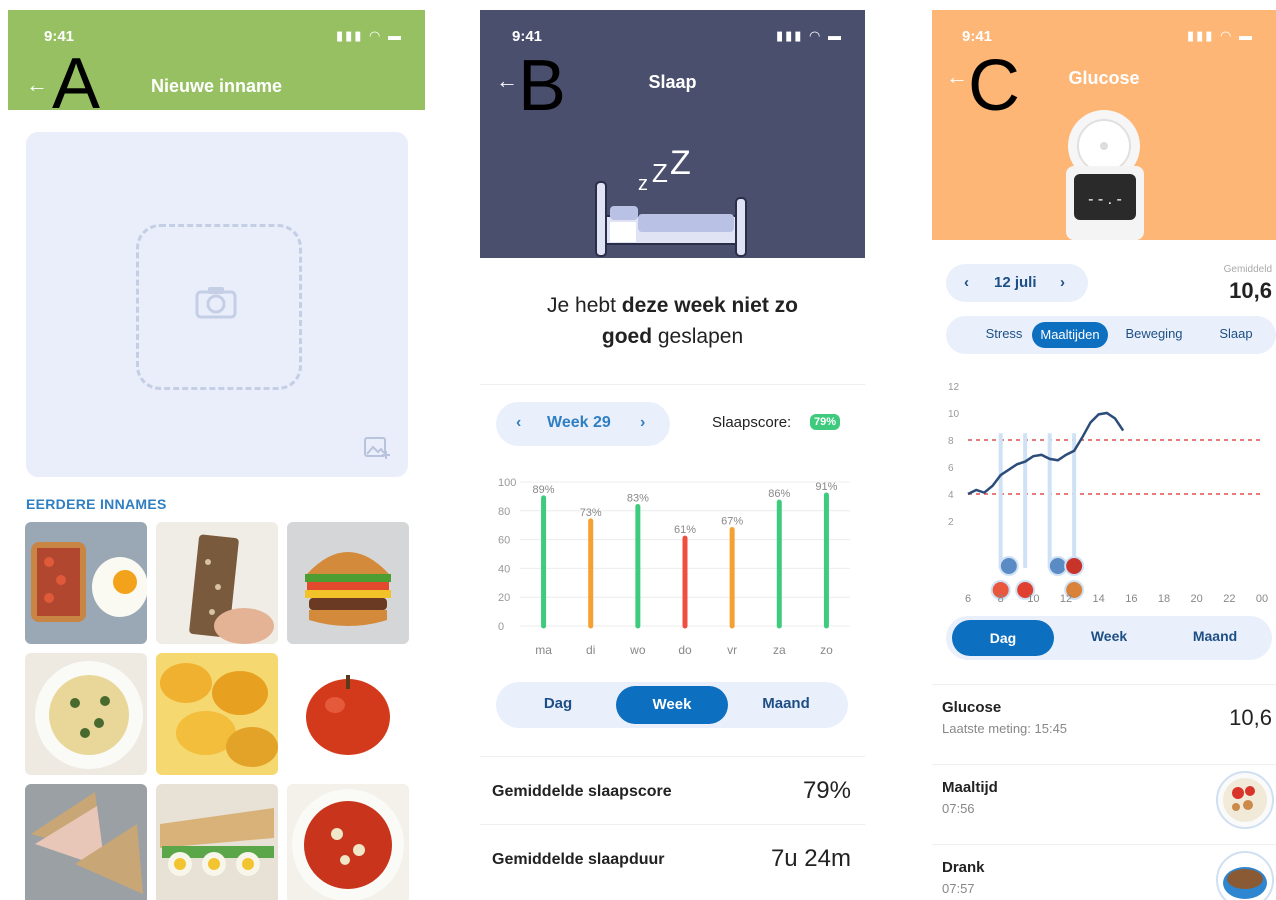 The image size is (1276, 900). What do you see at coordinates (672, 790) in the screenshot?
I see `stat-row: Gemiddelde slaapscore 79%` at bounding box center [672, 790].